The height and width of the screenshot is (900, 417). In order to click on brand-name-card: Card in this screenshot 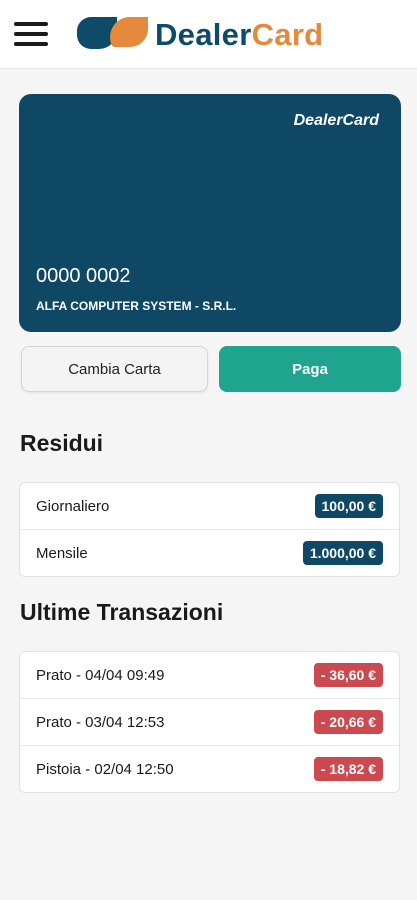, I will do `click(287, 34)`.